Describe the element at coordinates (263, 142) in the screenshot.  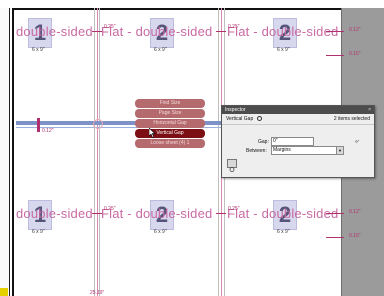
I see `gap-label: Gap:` at that location.